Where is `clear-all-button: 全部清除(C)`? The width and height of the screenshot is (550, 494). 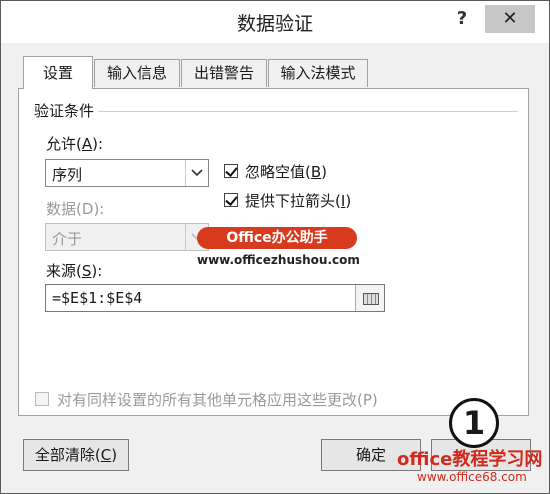
clear-all-button: 全部清除(C) is located at coordinates (76, 455).